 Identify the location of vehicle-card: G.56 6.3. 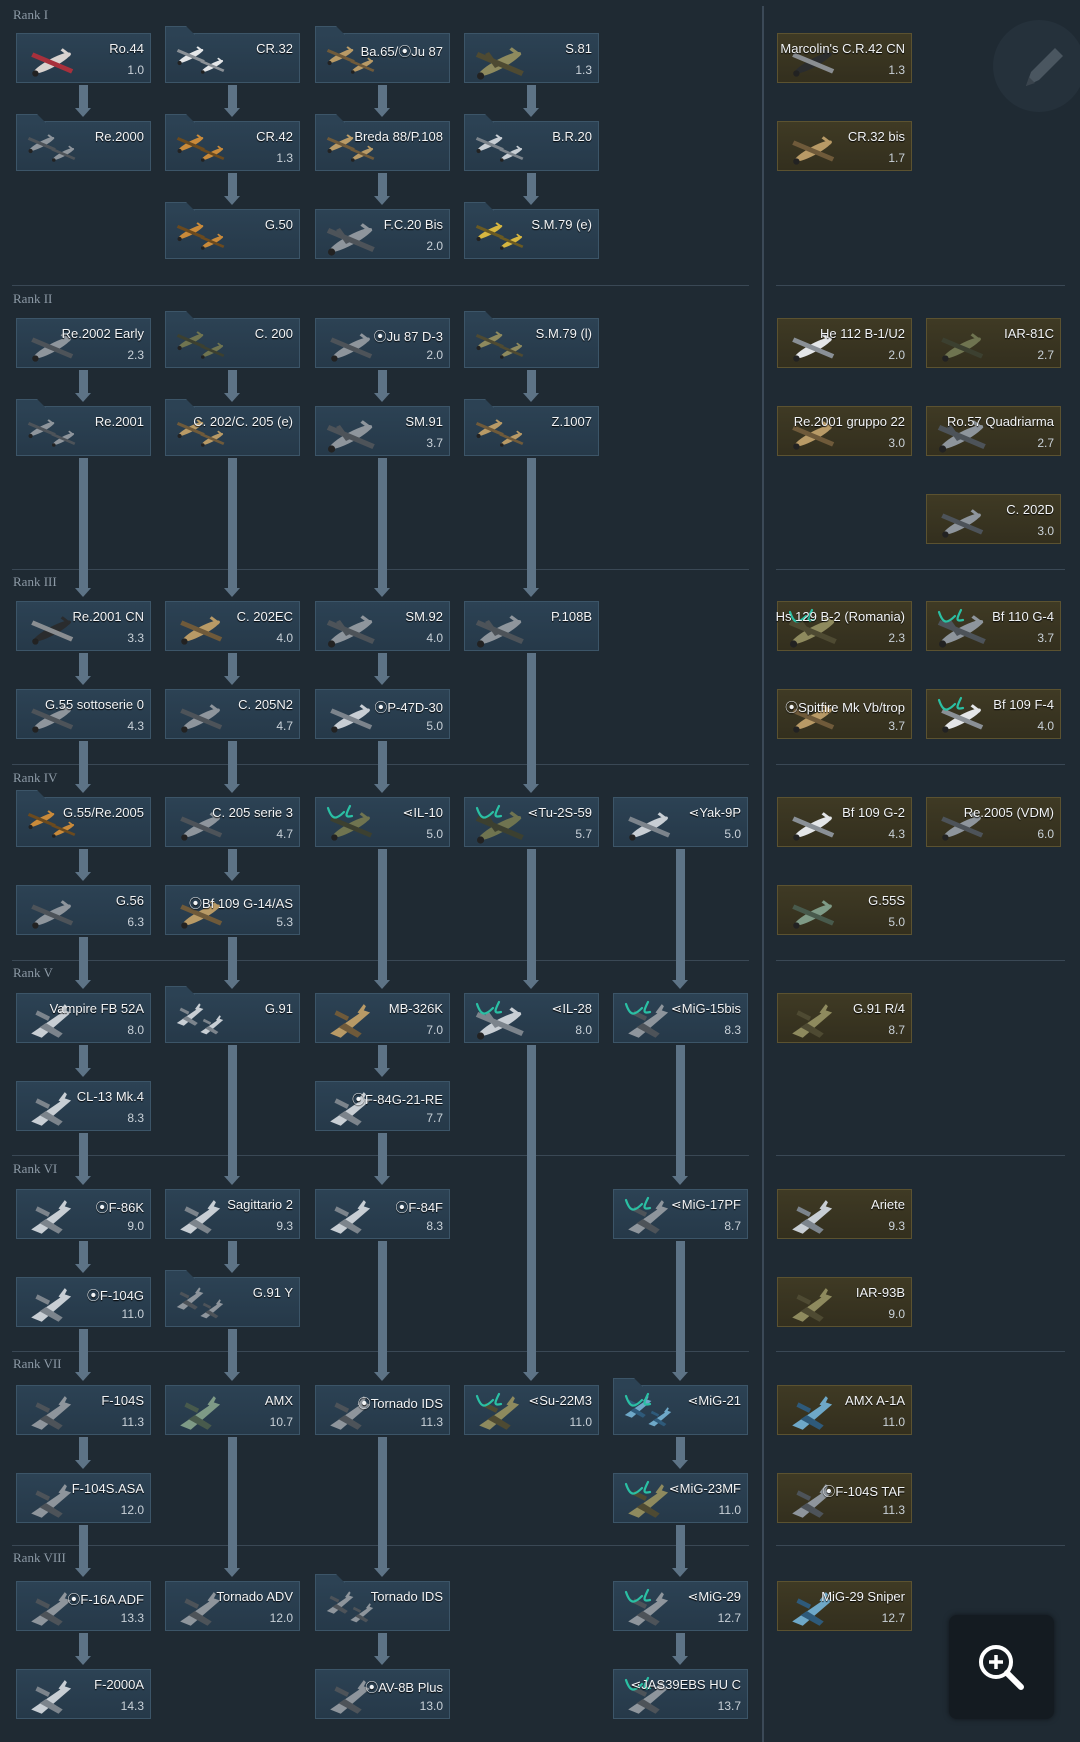
(83, 910).